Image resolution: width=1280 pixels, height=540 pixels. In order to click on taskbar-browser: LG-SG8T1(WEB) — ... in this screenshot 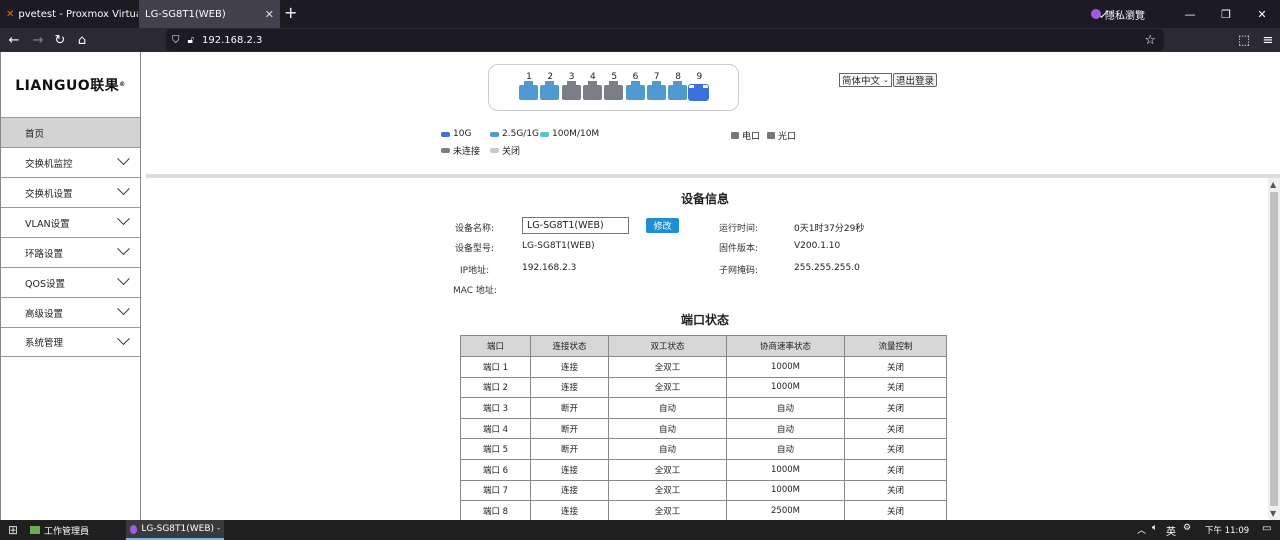, I will do `click(175, 530)`.